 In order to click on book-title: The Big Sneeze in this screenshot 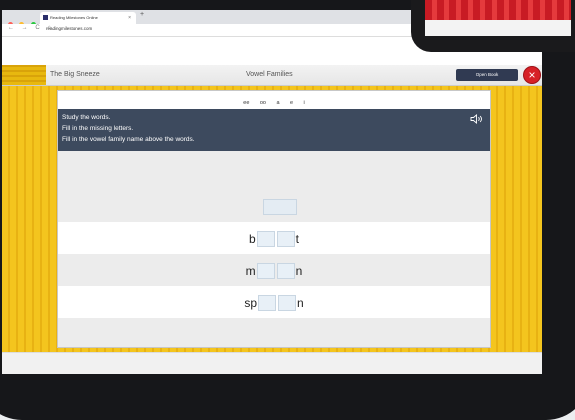, I will do `click(75, 74)`.